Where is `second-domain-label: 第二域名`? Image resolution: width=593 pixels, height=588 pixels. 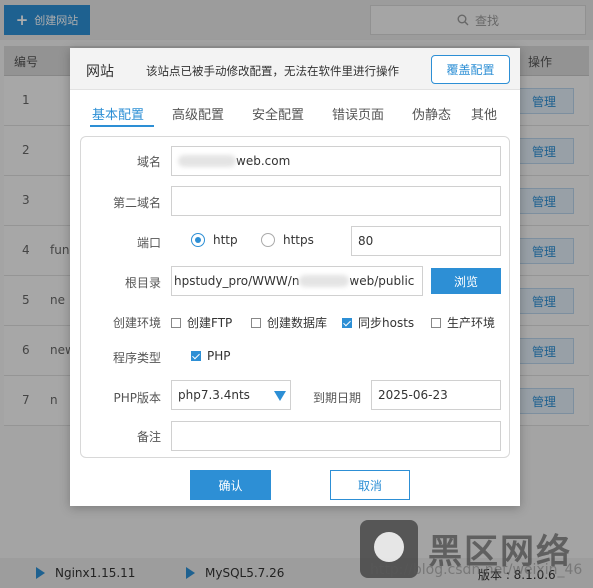 second-domain-label: 第二域名 is located at coordinates (136, 203).